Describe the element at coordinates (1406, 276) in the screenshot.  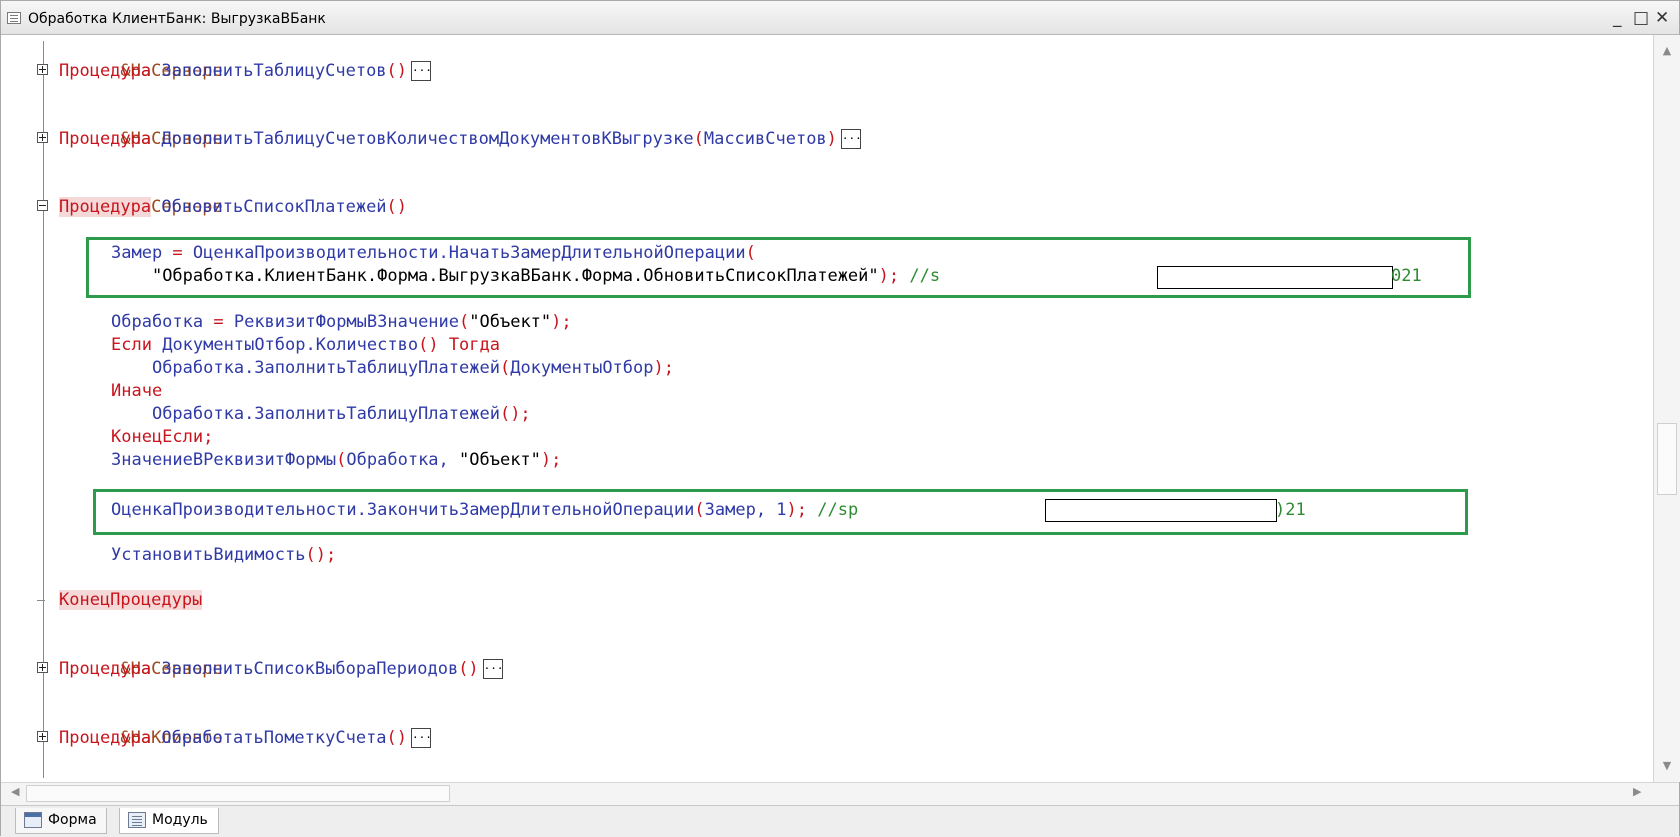
I see `comment-tail: 021` at that location.